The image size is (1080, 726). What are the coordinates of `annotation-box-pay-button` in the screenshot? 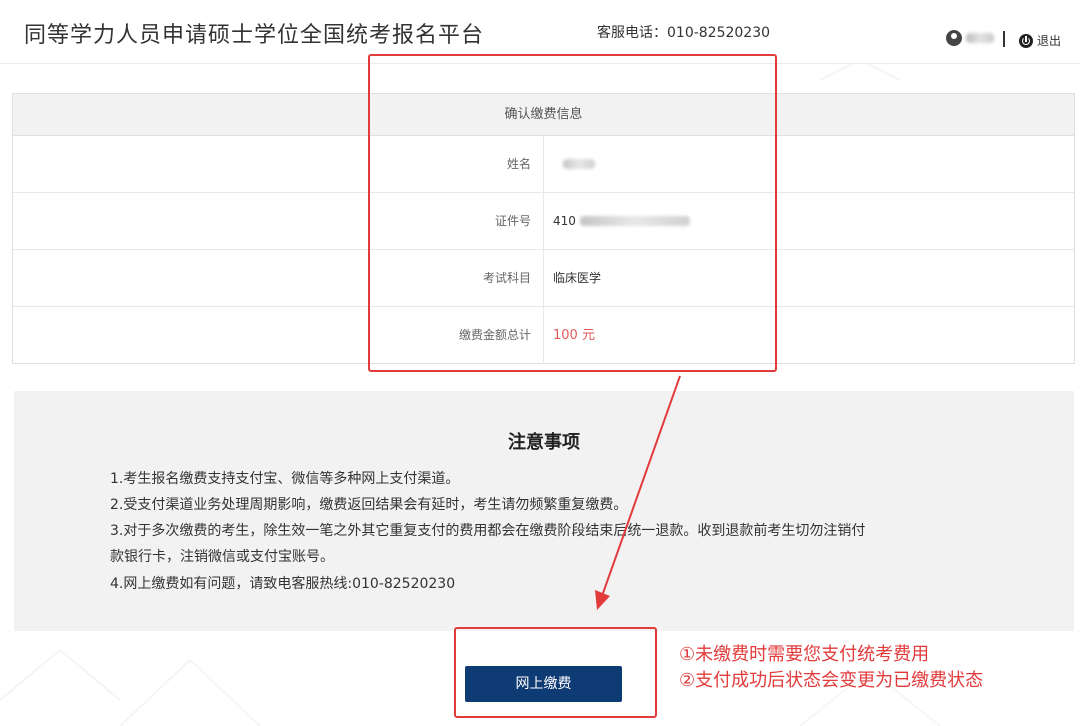 It's located at (555, 672).